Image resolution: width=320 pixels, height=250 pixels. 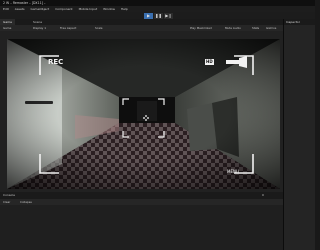 I want to click on tab-console: Console, so click(x=9, y=195).